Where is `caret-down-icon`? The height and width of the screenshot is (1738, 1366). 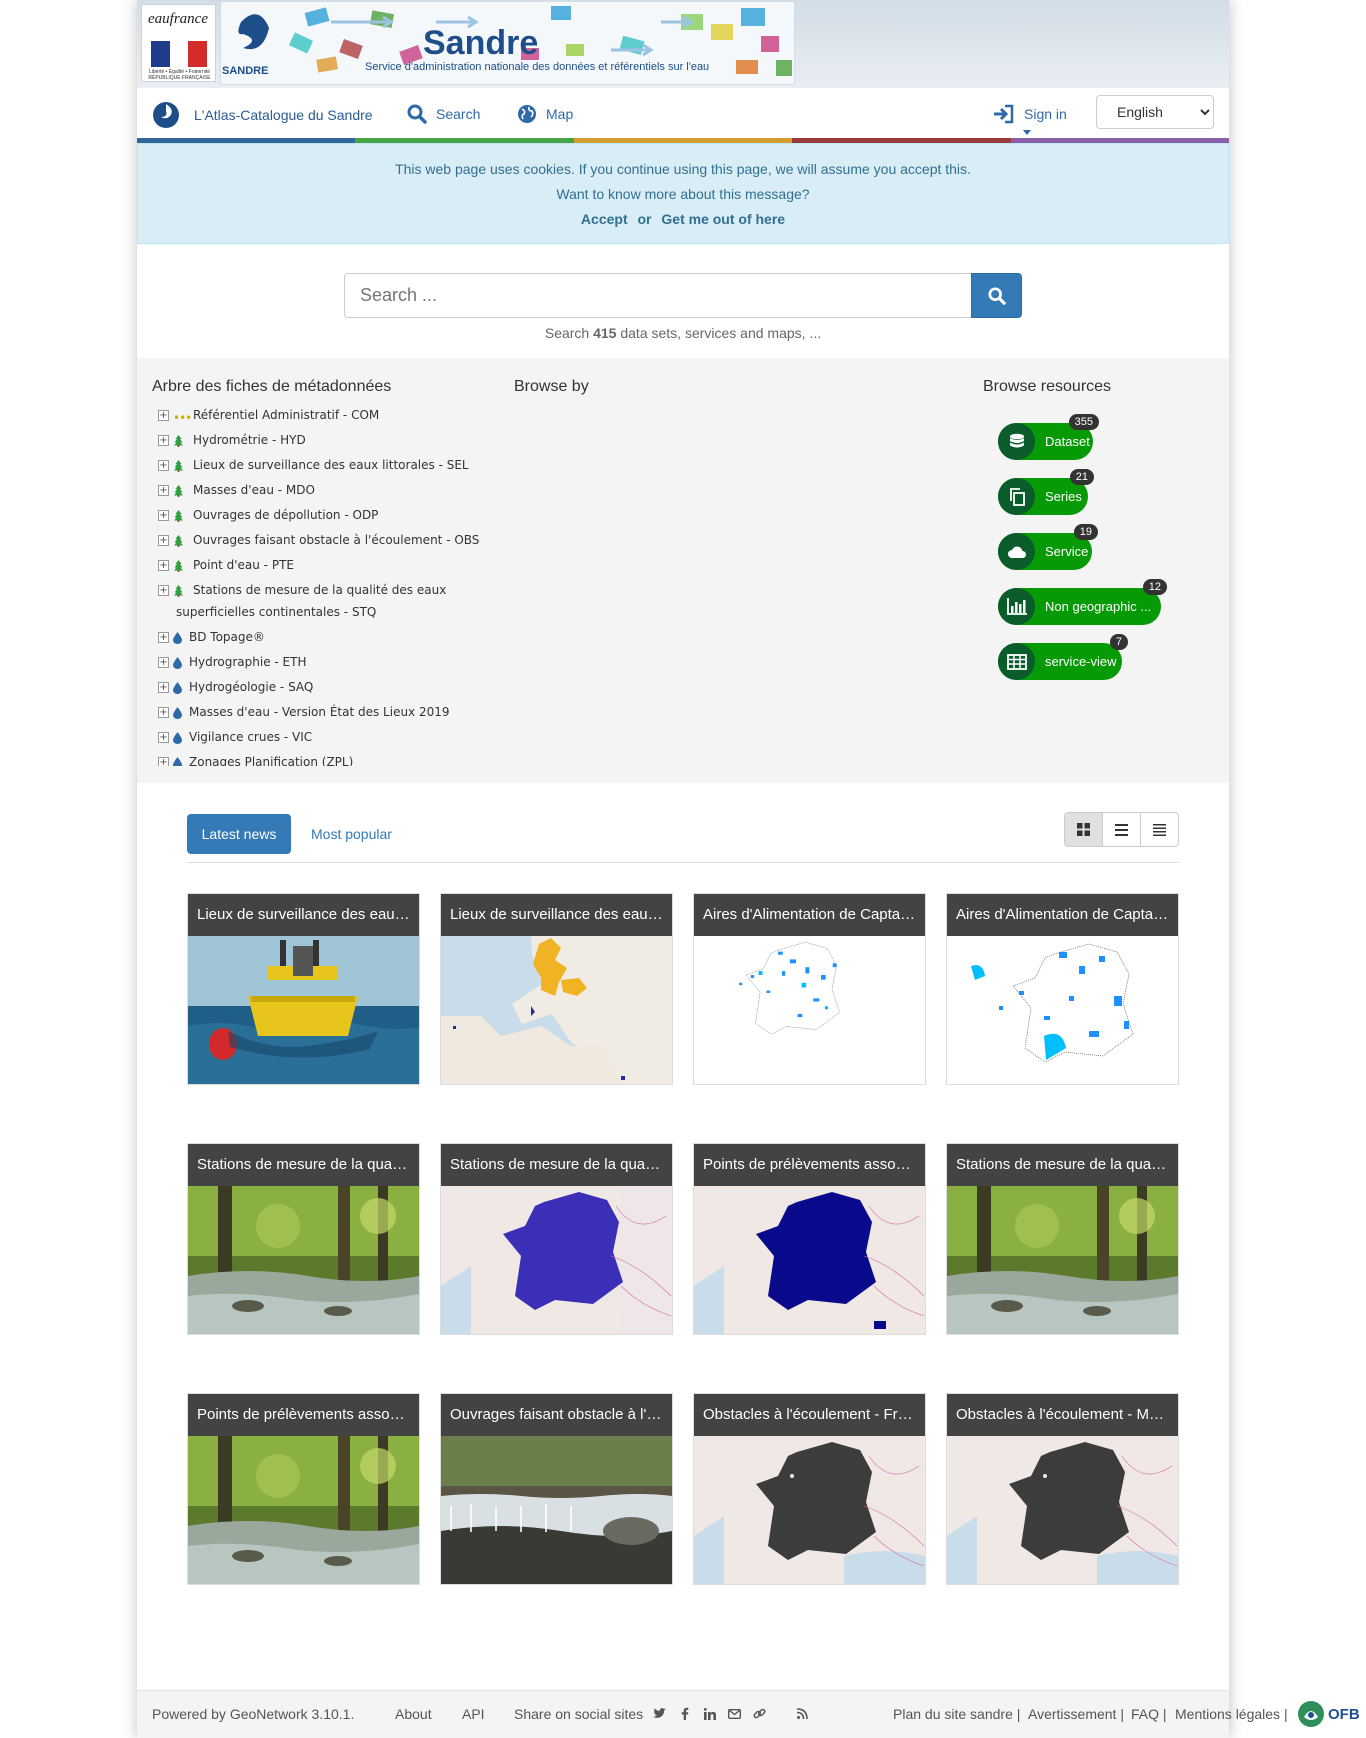
caret-down-icon is located at coordinates (1027, 132).